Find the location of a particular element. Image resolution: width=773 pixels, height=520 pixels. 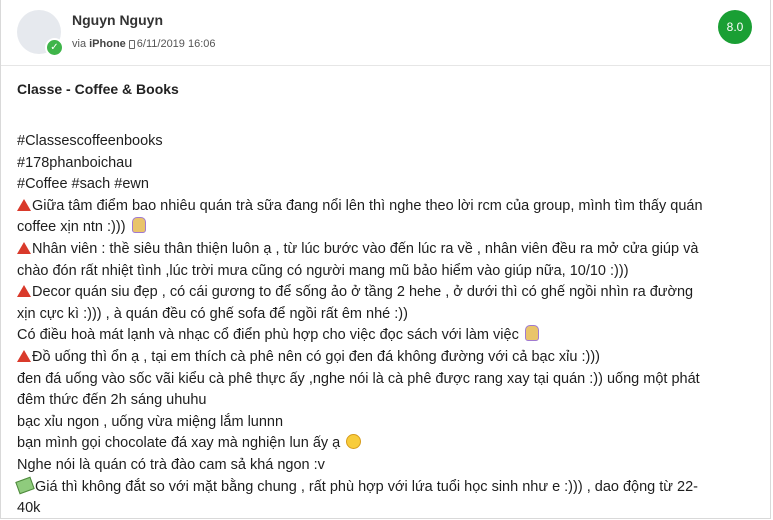

via-label: via is located at coordinates (79, 44).